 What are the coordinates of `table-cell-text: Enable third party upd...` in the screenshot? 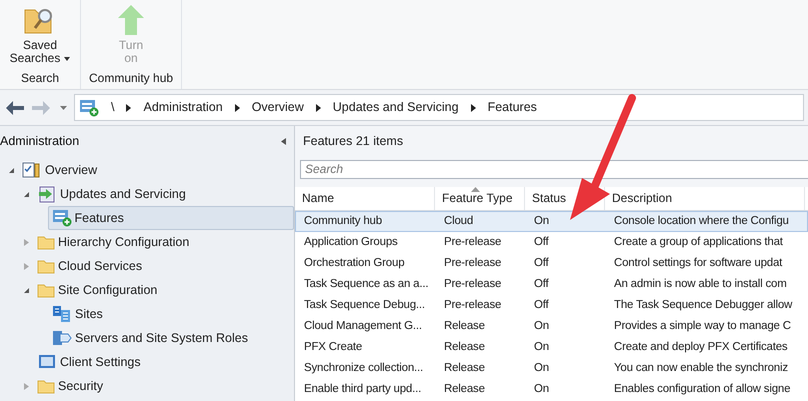 It's located at (362, 389).